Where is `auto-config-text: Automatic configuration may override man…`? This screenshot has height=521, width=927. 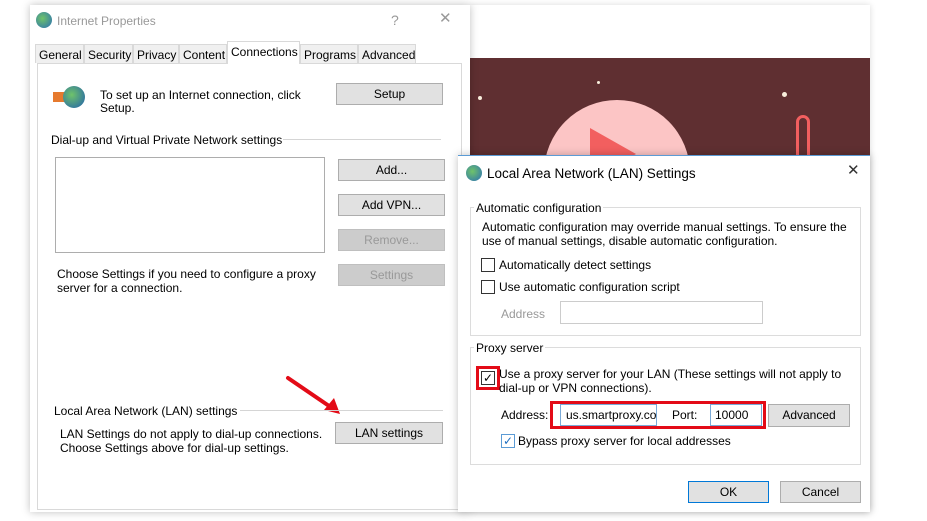 auto-config-text: Automatic configuration may override man… is located at coordinates (664, 227).